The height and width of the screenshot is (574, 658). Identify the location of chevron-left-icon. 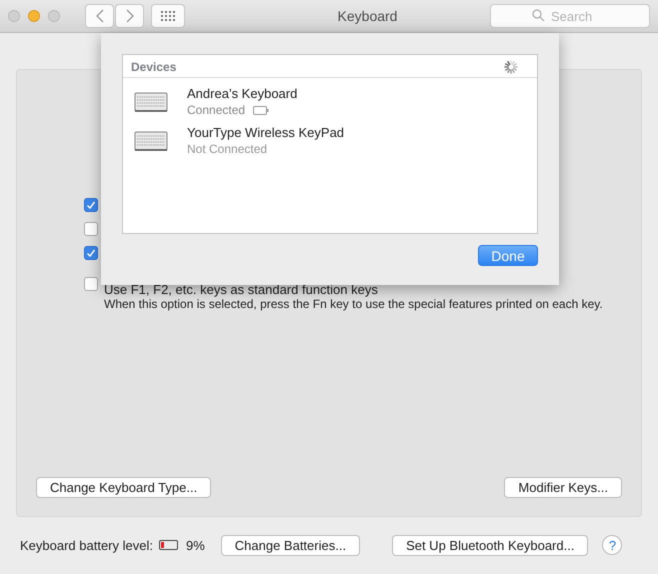
(99, 16).